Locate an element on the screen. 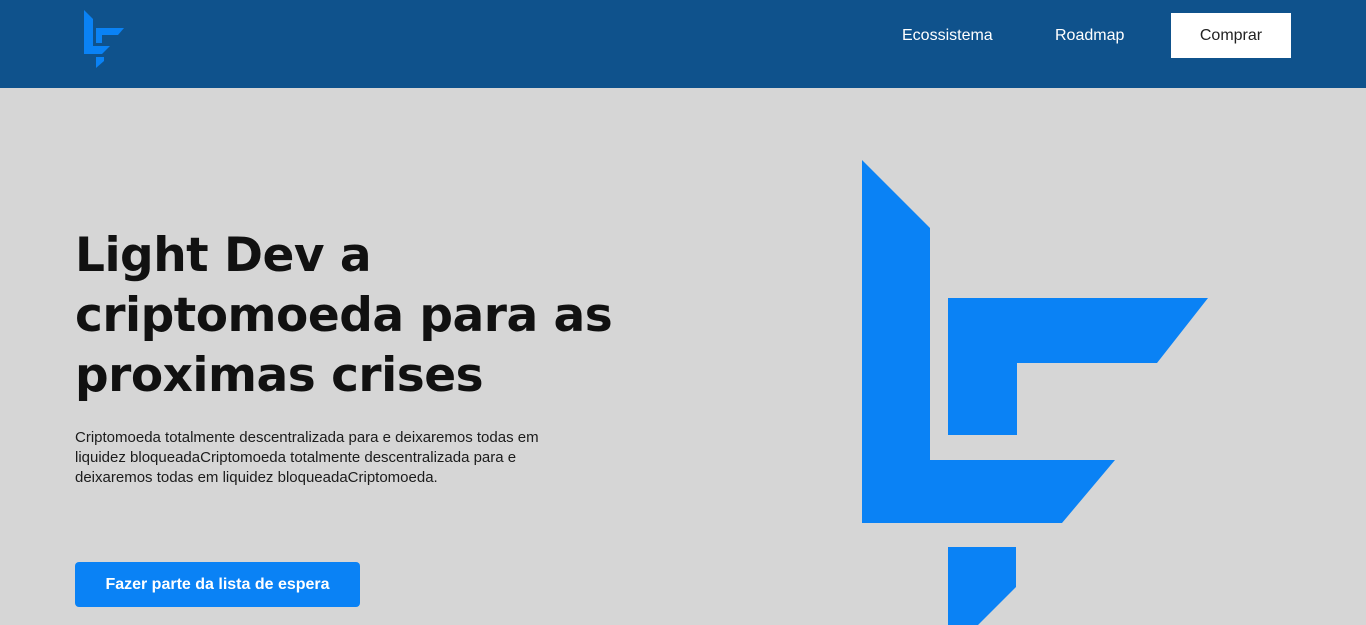 The image size is (1366, 625). waitlist-button: Fazer parte da lista de espera is located at coordinates (217, 584).